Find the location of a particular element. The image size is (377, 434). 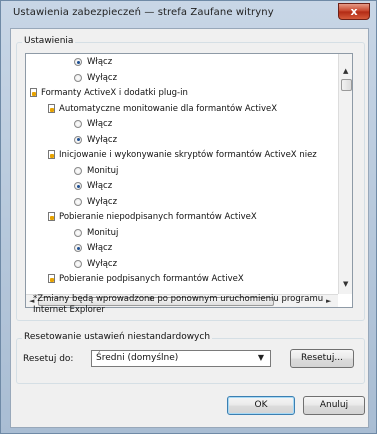

close-button: x is located at coordinates (354, 11).